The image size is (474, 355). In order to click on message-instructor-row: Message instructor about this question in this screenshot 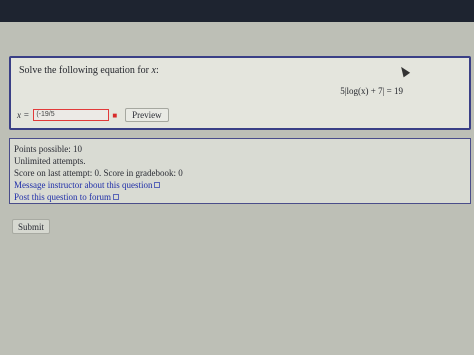, I will do `click(240, 185)`.